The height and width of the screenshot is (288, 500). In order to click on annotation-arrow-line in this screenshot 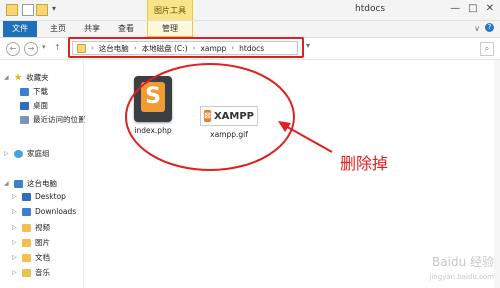, I will do `click(307, 138)`.